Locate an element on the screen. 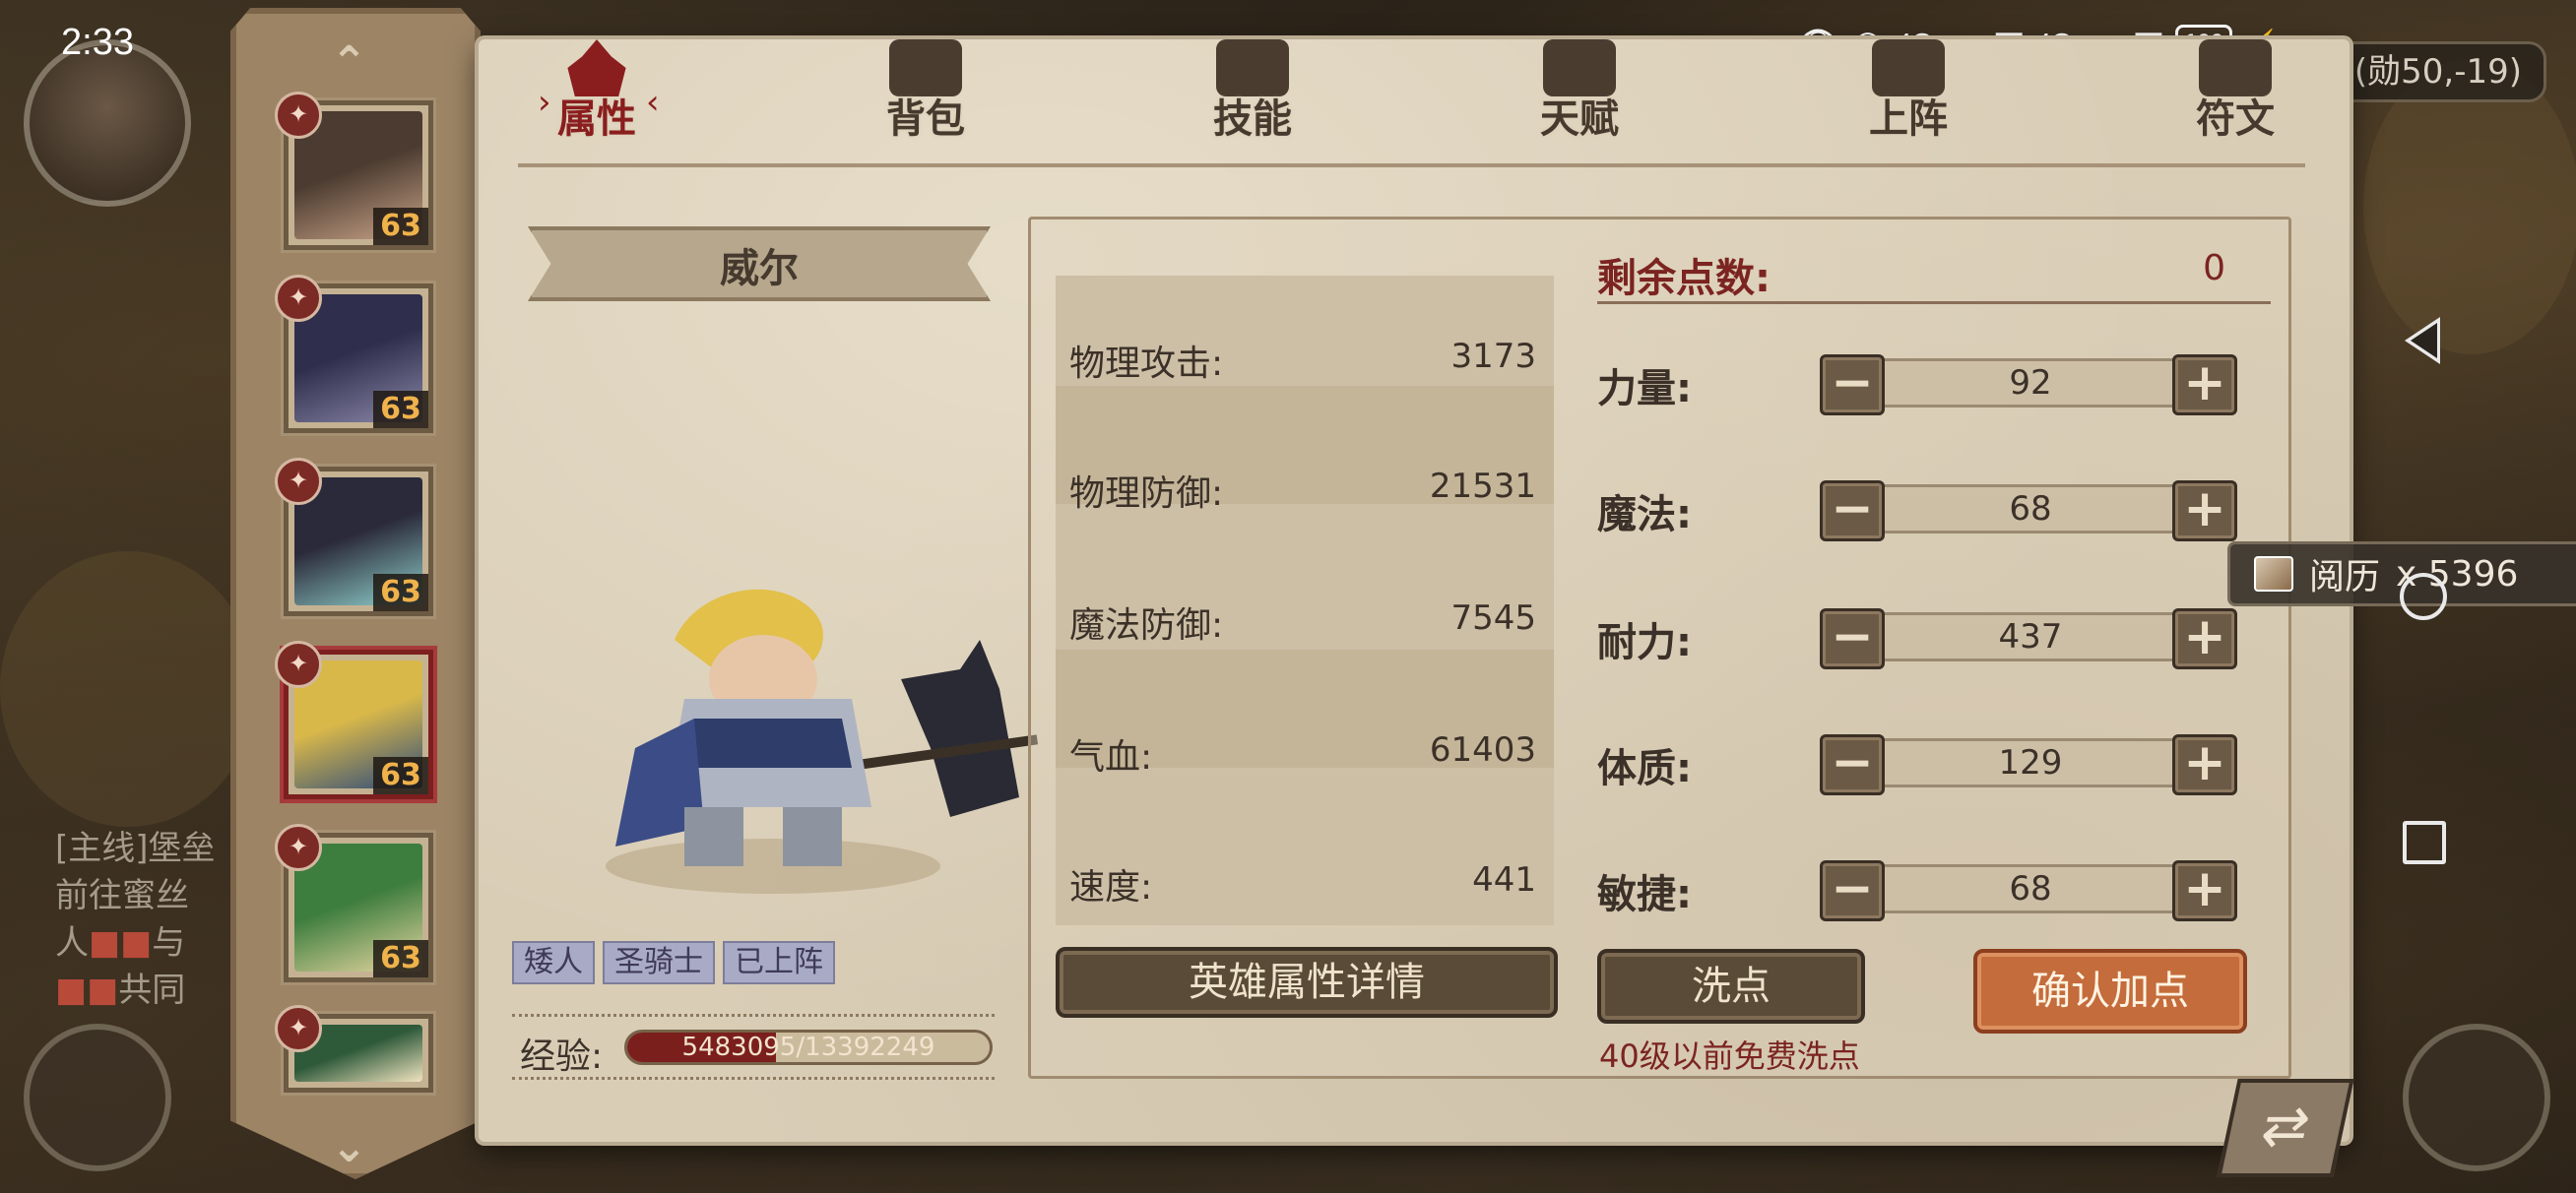 The height and width of the screenshot is (1193, 2576). left-action-button is located at coordinates (97, 1097).